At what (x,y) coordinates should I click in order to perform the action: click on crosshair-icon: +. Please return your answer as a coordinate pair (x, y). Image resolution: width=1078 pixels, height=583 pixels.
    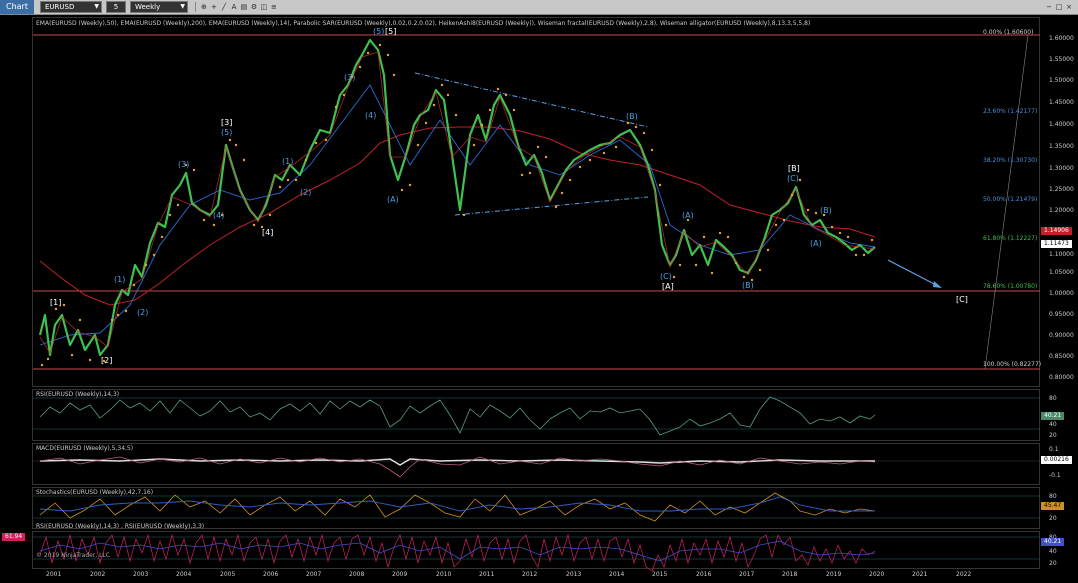
    Looking at the image, I should click on (214, 7).